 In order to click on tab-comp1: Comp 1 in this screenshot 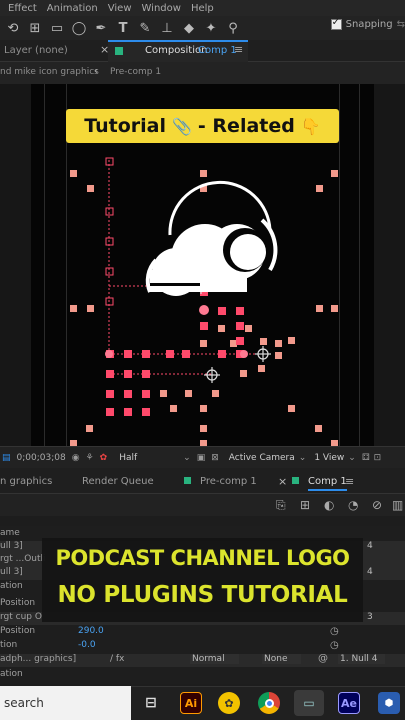, I will do `click(327, 483)`.